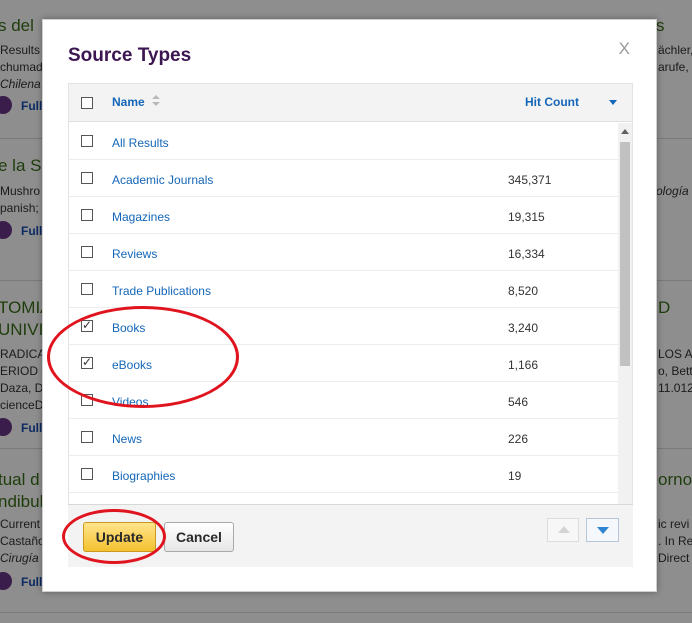 Image resolution: width=692 pixels, height=623 pixels. I want to click on row-label: Books, so click(128, 328).